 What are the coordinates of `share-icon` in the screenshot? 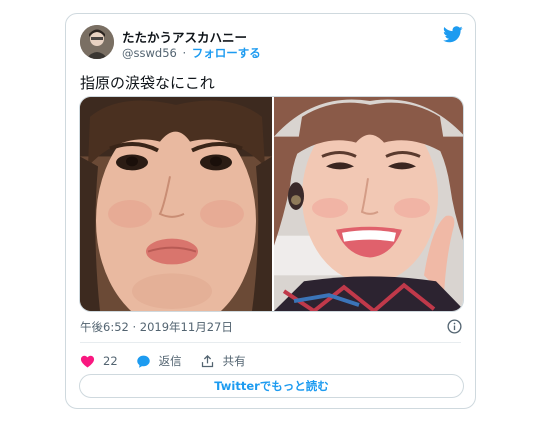 It's located at (207, 360).